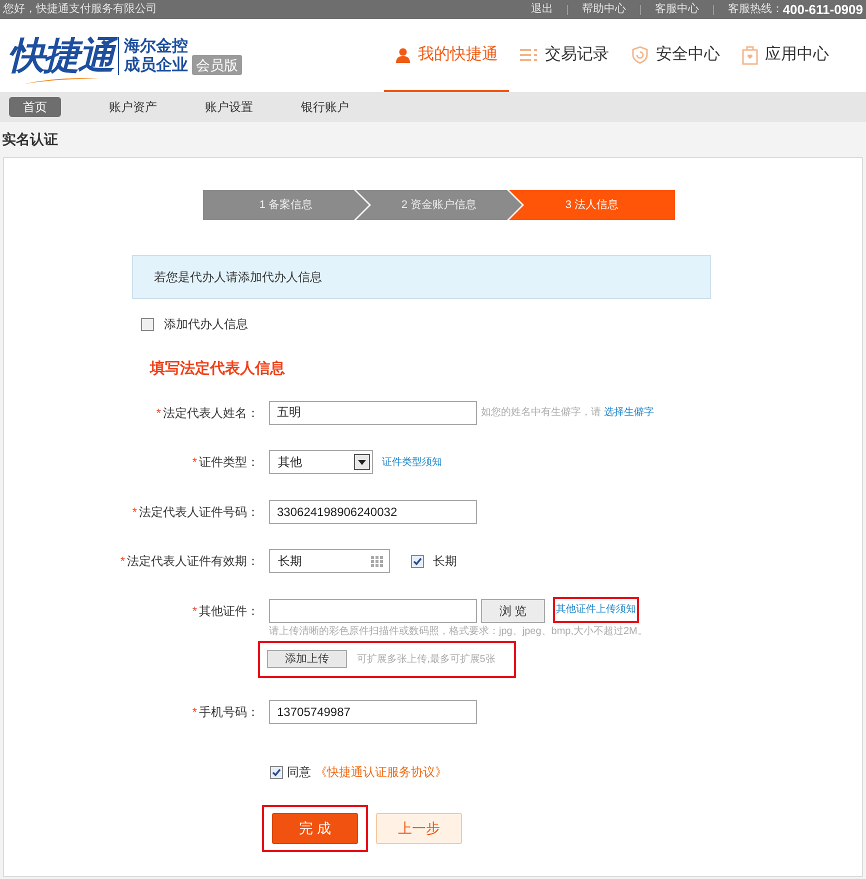  I want to click on shield-icon, so click(640, 55).